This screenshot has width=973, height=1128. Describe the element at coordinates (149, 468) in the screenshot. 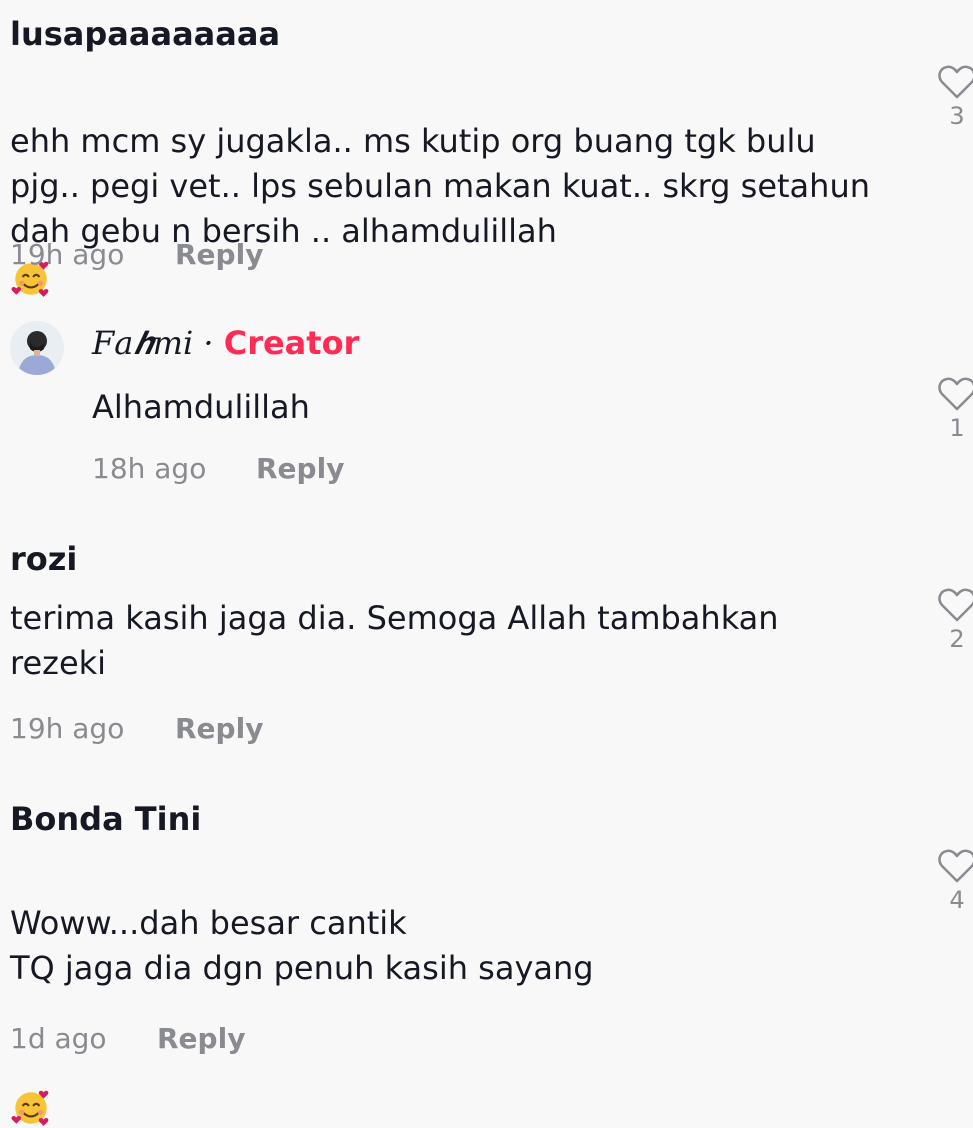

I see `comment-timestamp: 18h ago` at that location.